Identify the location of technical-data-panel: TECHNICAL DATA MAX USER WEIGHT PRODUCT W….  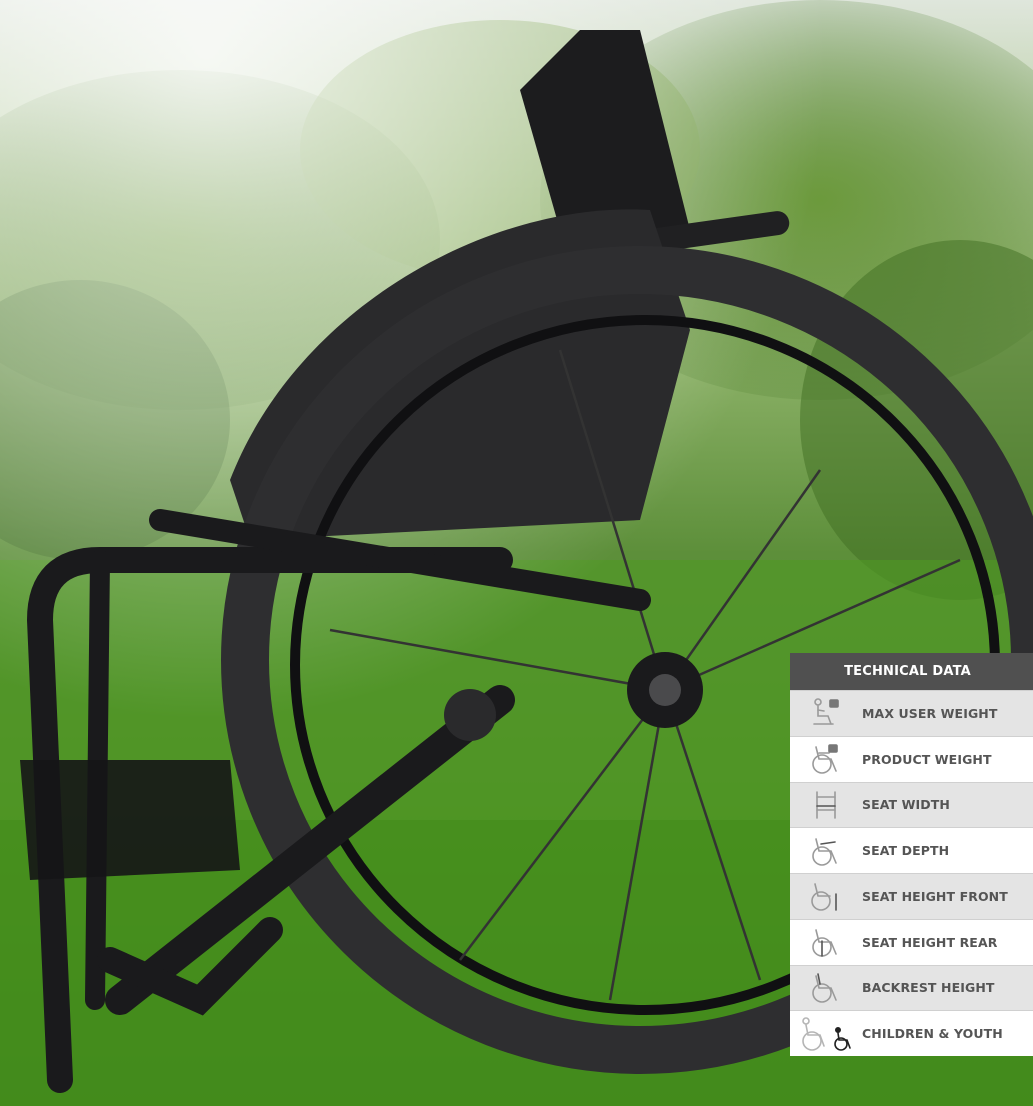
(911, 854).